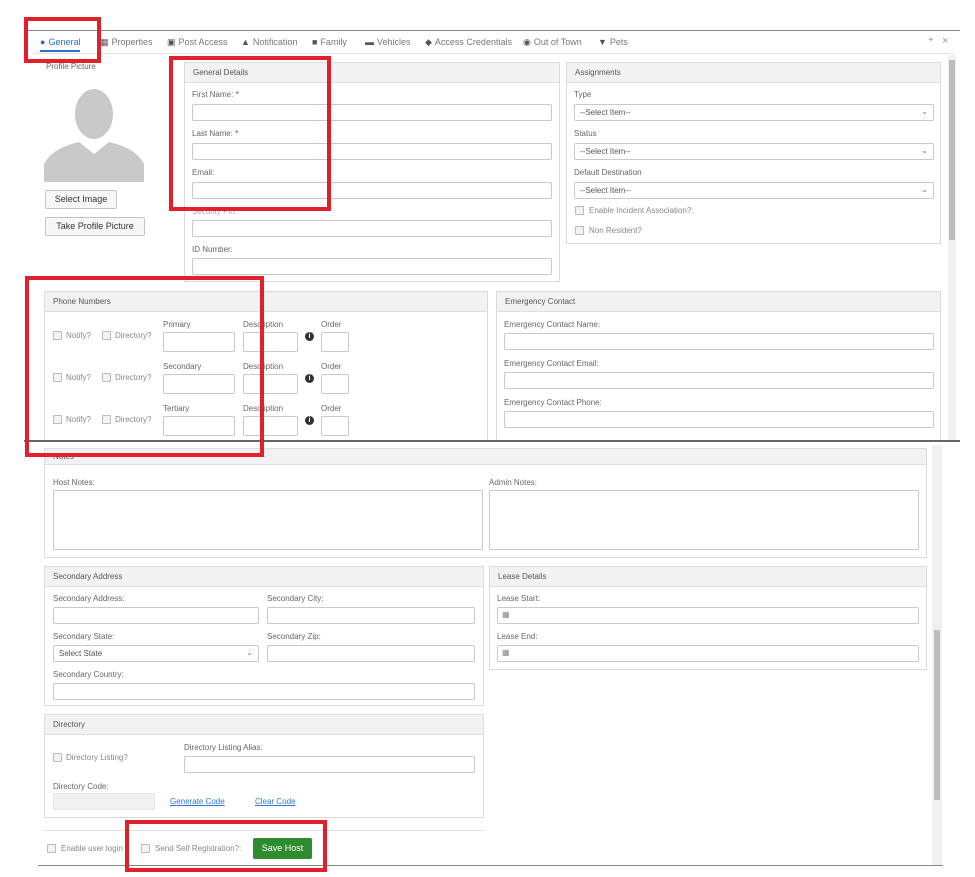  What do you see at coordinates (133, 335) in the screenshot?
I see `phone-1-directory-label: Directory?` at bounding box center [133, 335].